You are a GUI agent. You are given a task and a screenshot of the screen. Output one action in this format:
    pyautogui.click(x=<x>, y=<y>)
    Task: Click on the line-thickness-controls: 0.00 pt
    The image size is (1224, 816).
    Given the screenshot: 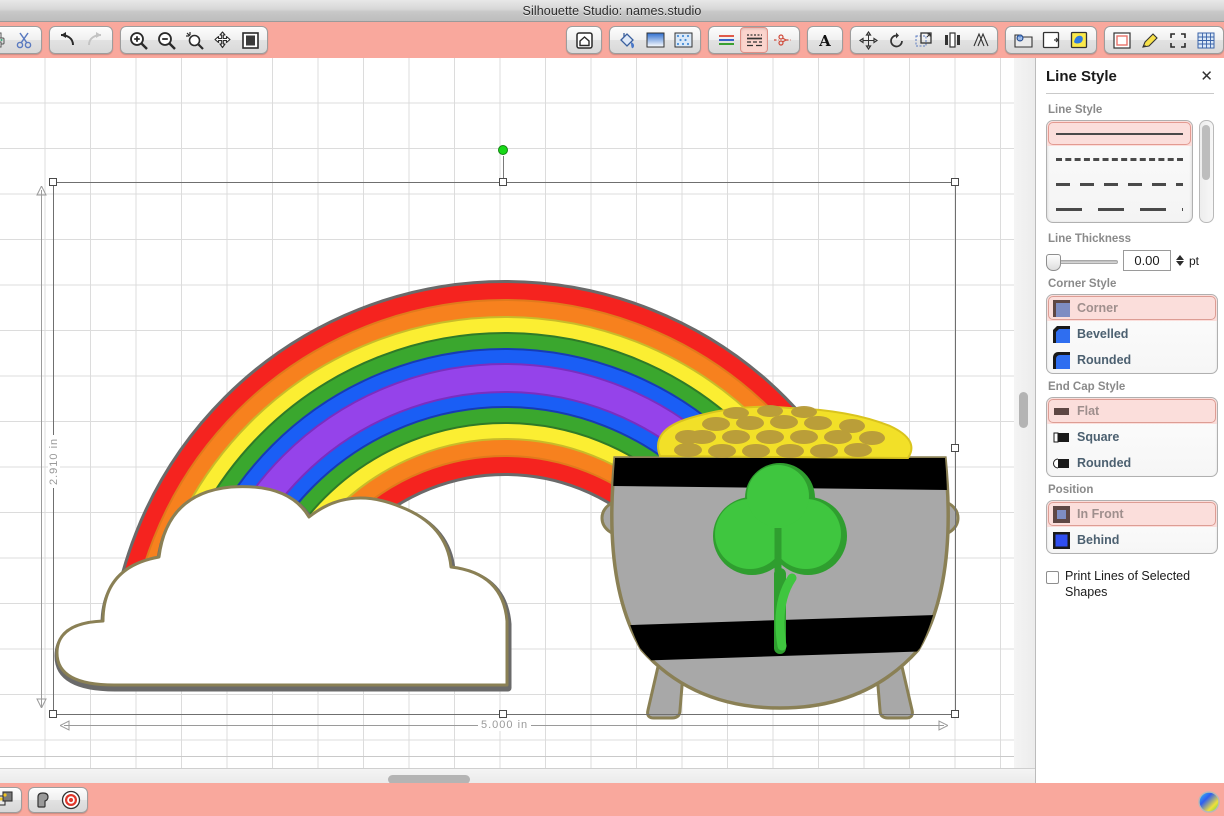 What is the action you would take?
    pyautogui.click(x=1130, y=260)
    